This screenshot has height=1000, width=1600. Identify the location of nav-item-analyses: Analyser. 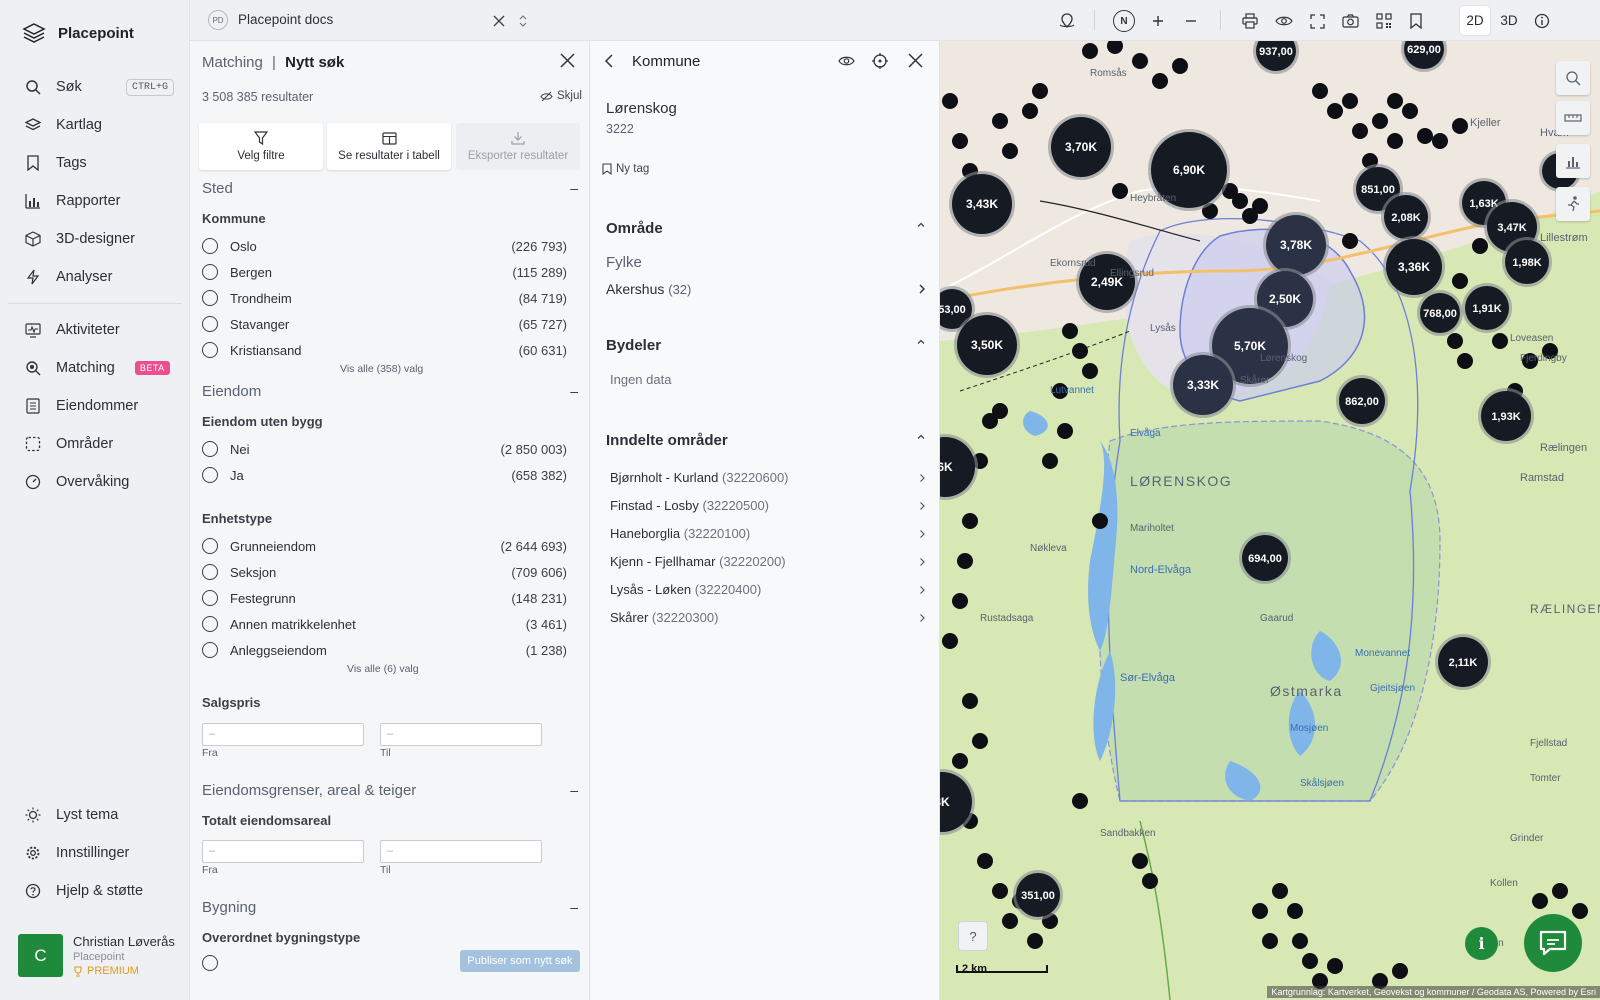
(99, 277).